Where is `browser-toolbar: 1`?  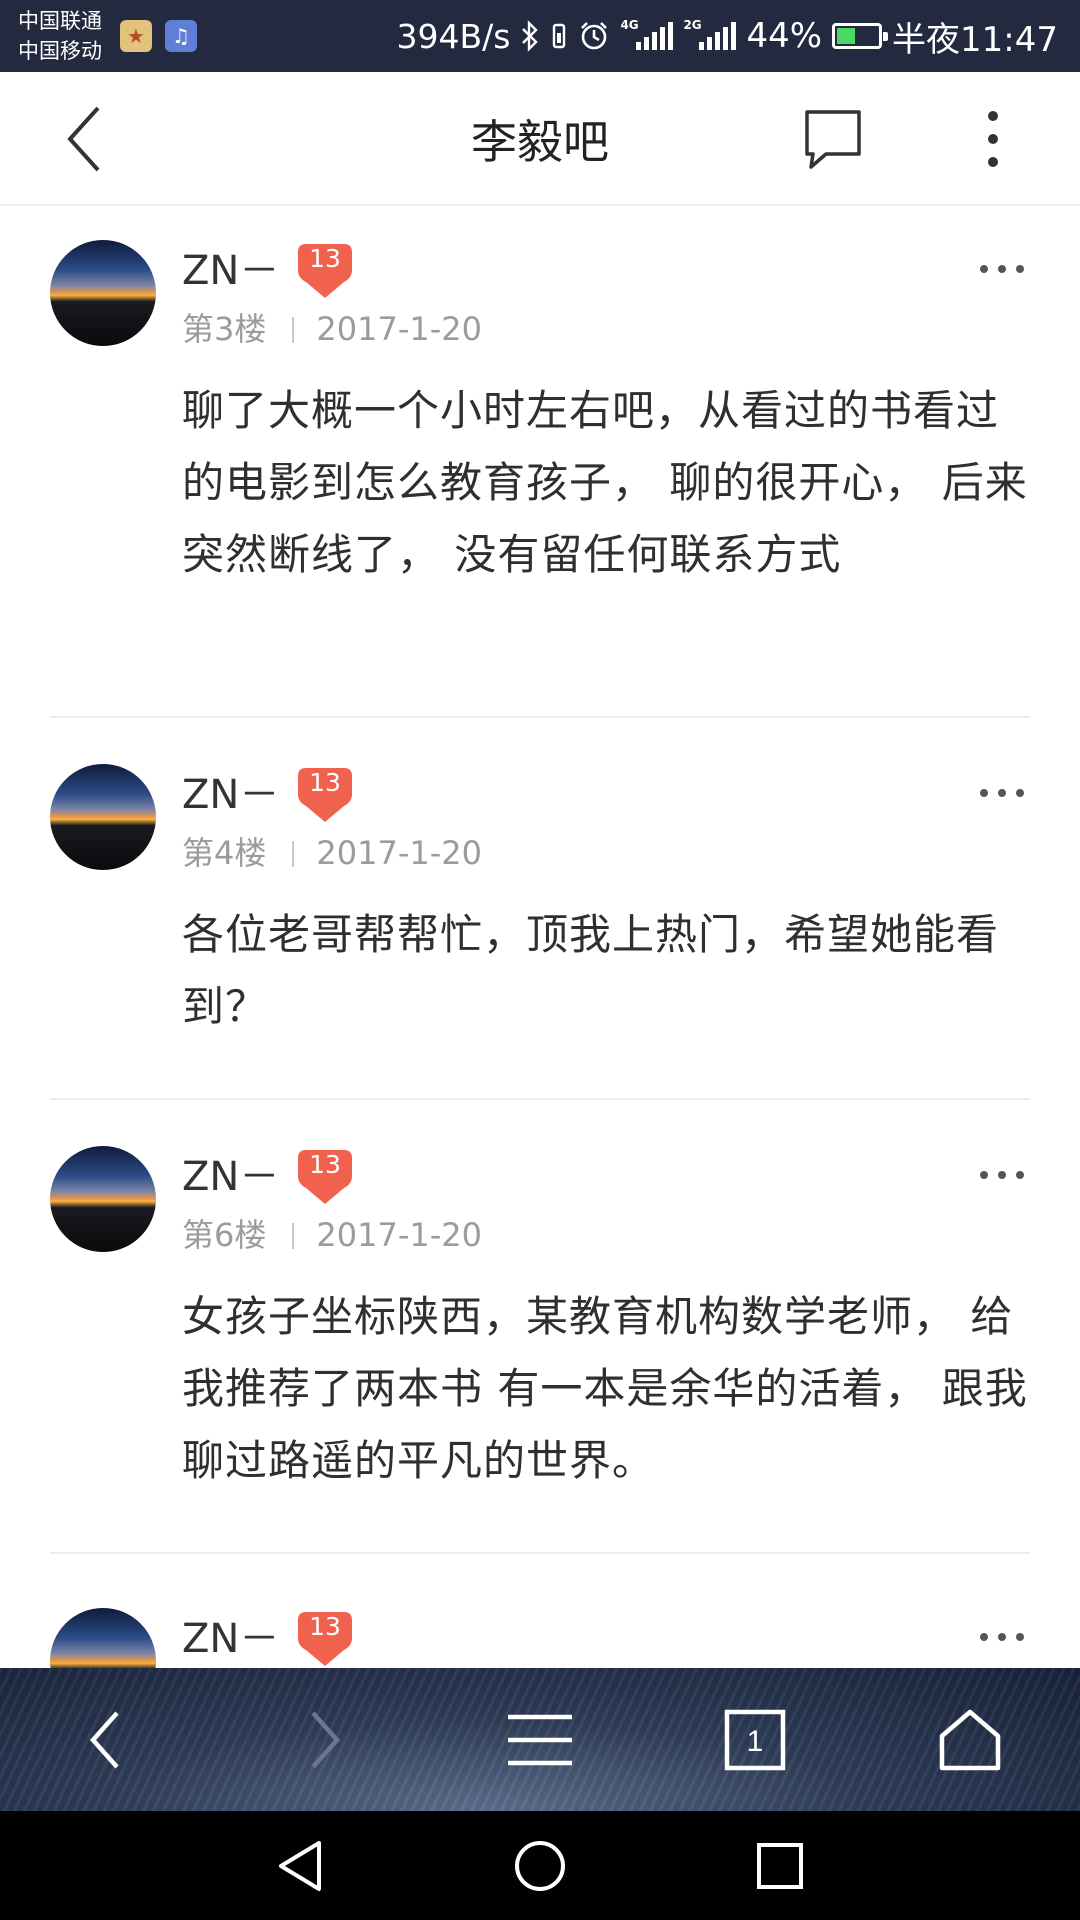 browser-toolbar: 1 is located at coordinates (540, 1739).